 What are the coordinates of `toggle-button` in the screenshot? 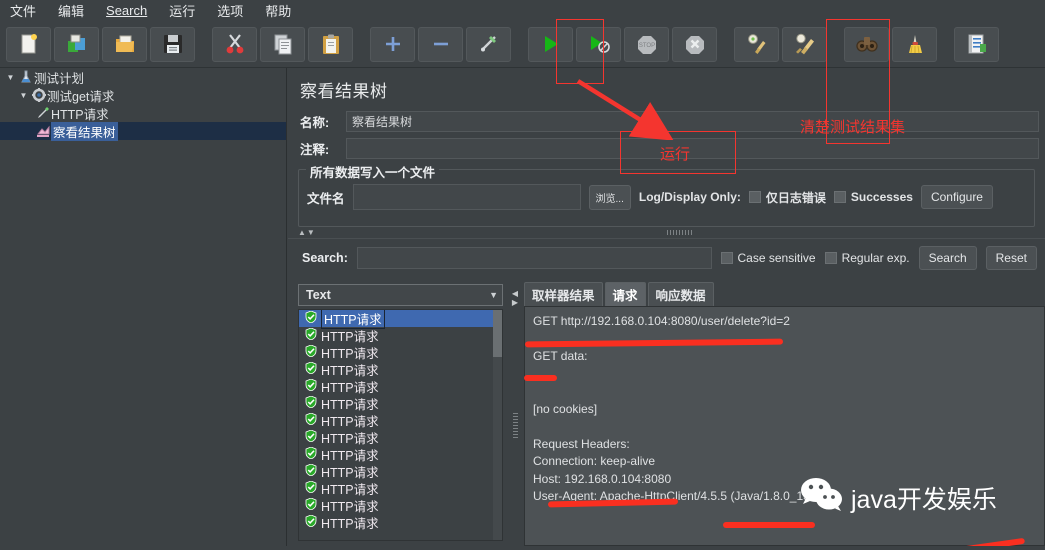 It's located at (488, 44).